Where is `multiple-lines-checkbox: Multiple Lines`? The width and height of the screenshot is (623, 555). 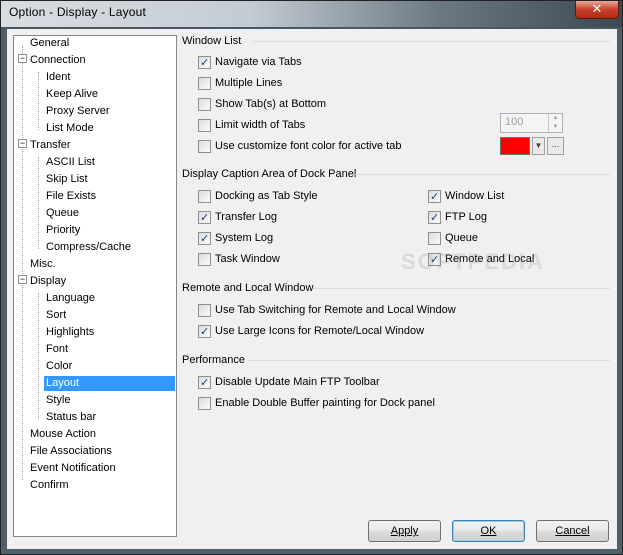
multiple-lines-checkbox: Multiple Lines is located at coordinates (240, 83).